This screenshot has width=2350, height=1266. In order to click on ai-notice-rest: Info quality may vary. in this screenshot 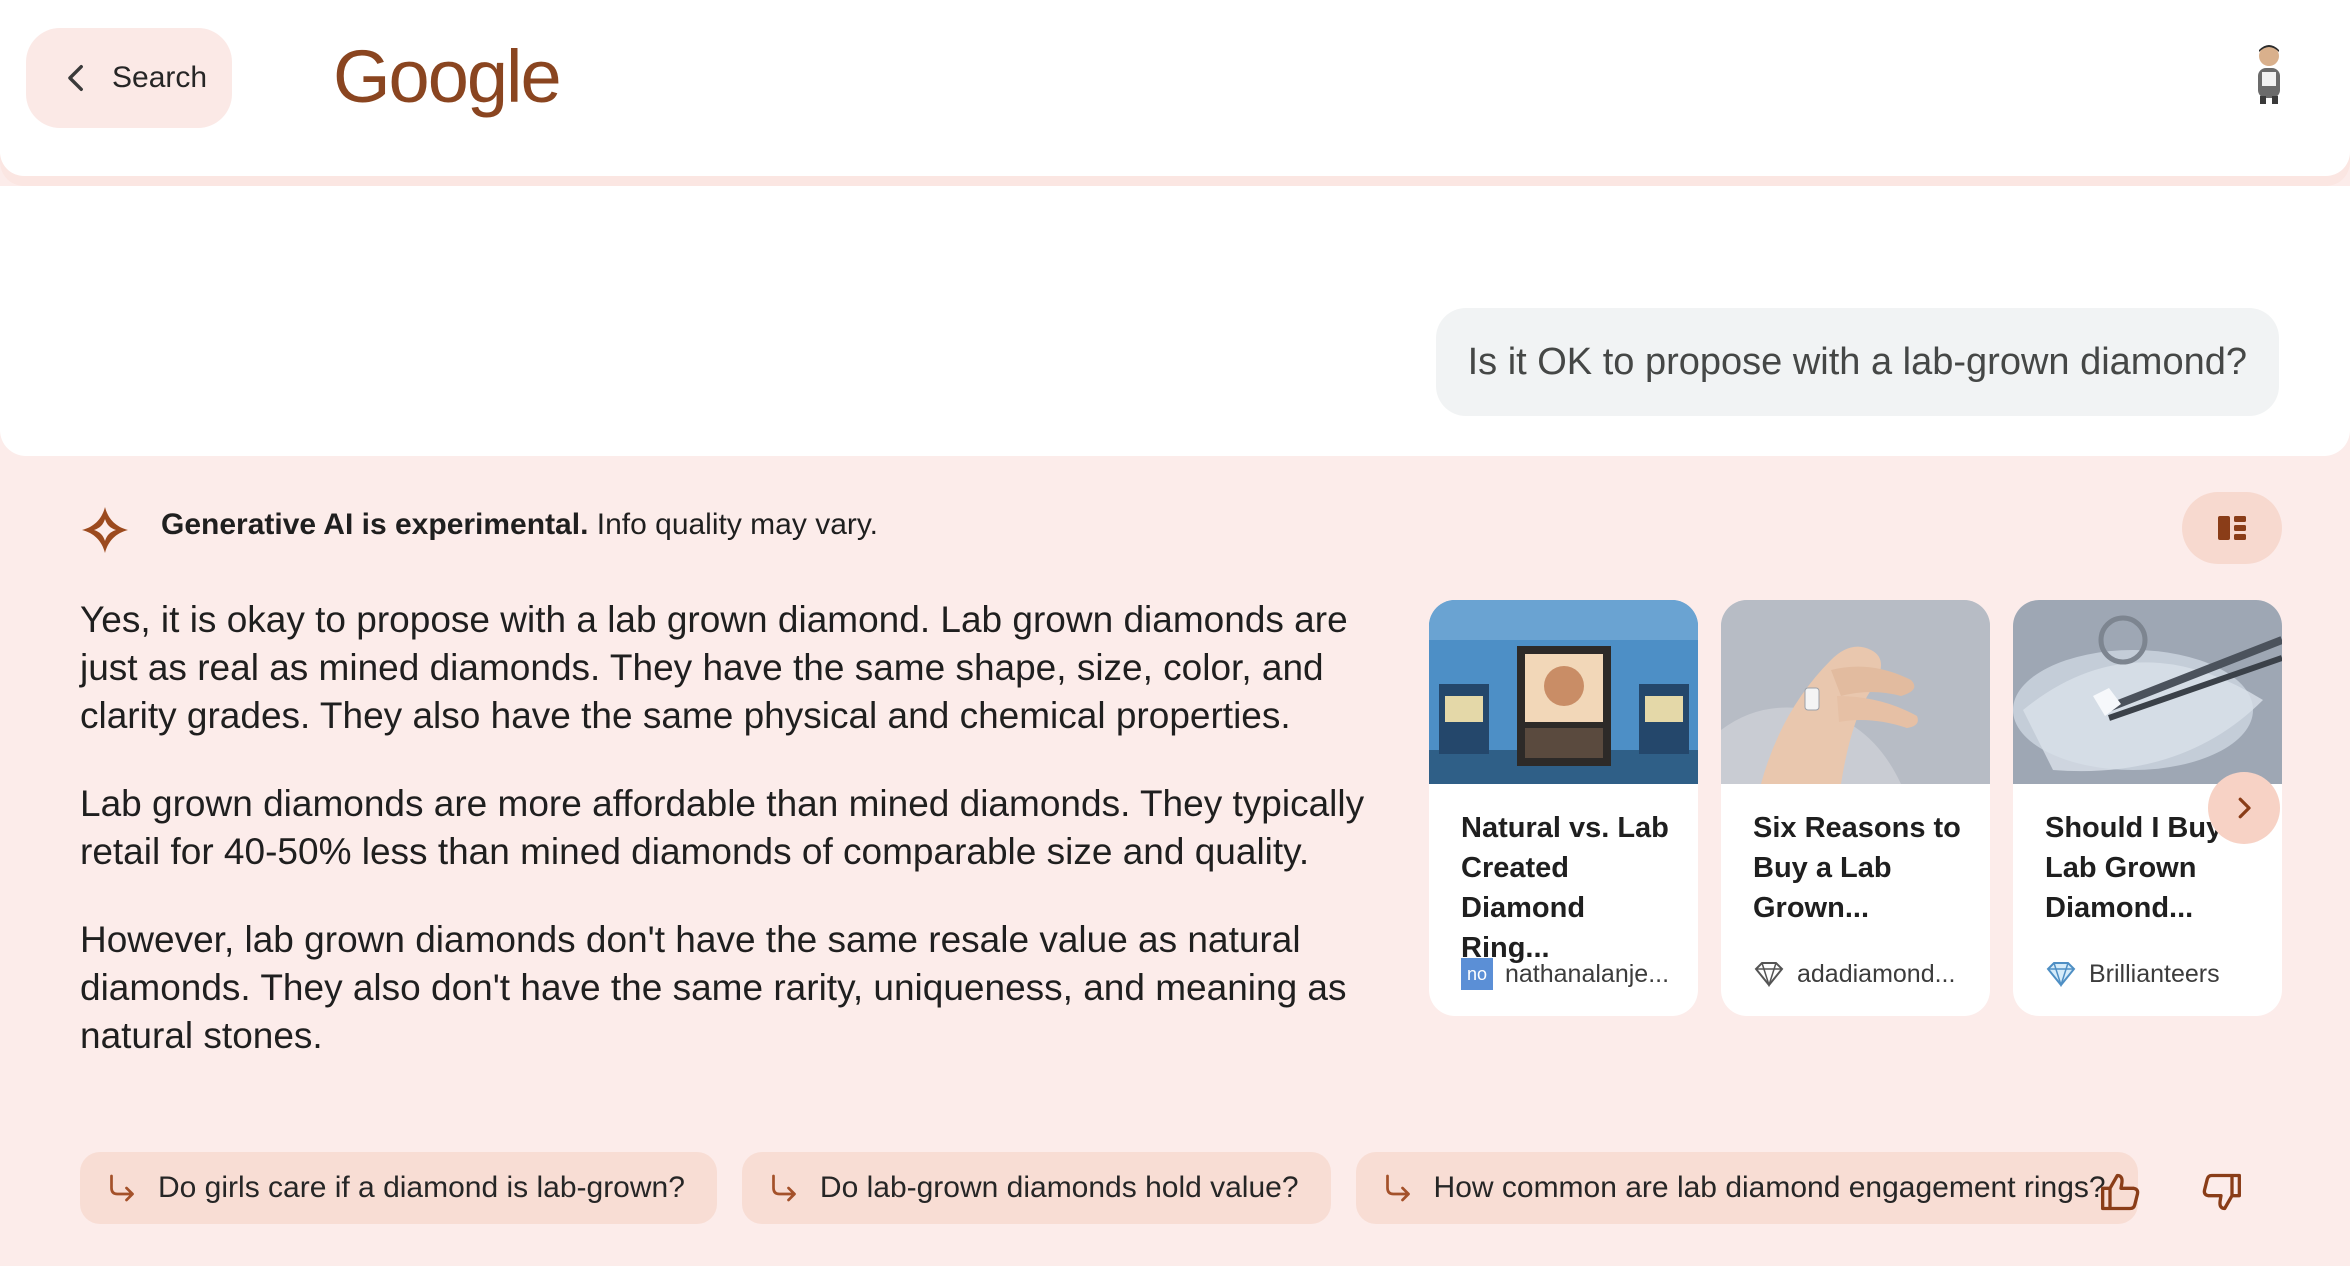, I will do `click(733, 524)`.